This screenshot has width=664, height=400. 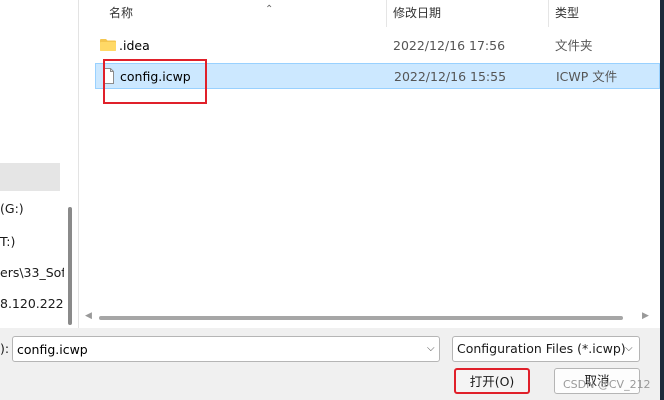 I want to click on horizontal-scrollbar-thumb, so click(x=361, y=318).